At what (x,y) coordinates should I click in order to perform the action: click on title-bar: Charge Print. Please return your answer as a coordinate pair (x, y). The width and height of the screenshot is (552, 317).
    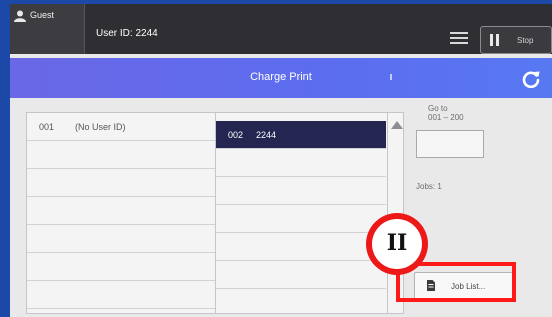
    Looking at the image, I should click on (281, 78).